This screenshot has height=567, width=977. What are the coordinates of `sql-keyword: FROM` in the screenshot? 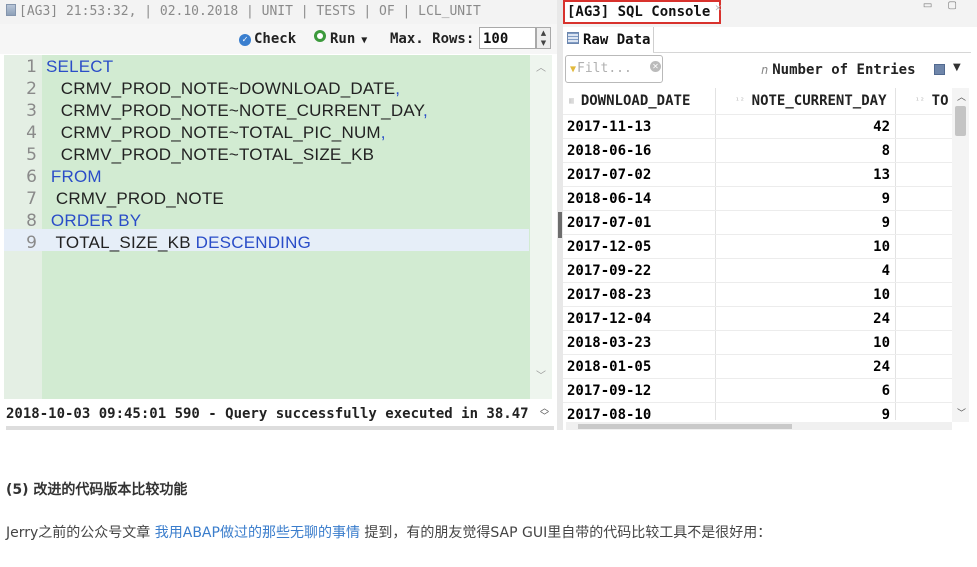 It's located at (74, 176).